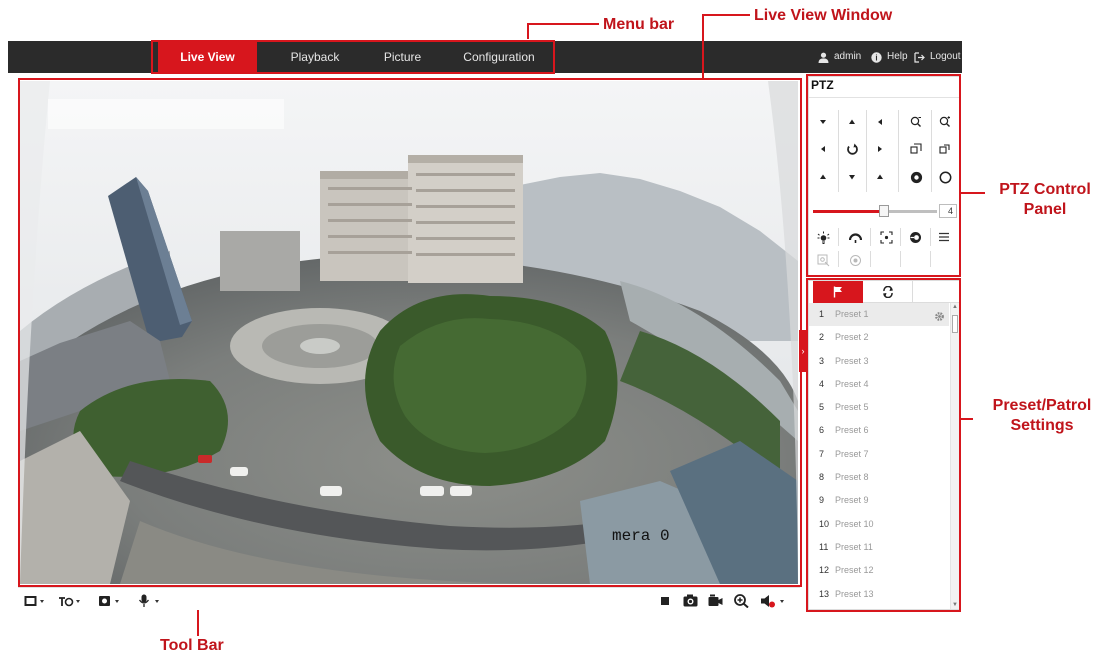 The image size is (1112, 656). I want to click on annotation-ptz-label: PTZ Control Panel, so click(1045, 199).